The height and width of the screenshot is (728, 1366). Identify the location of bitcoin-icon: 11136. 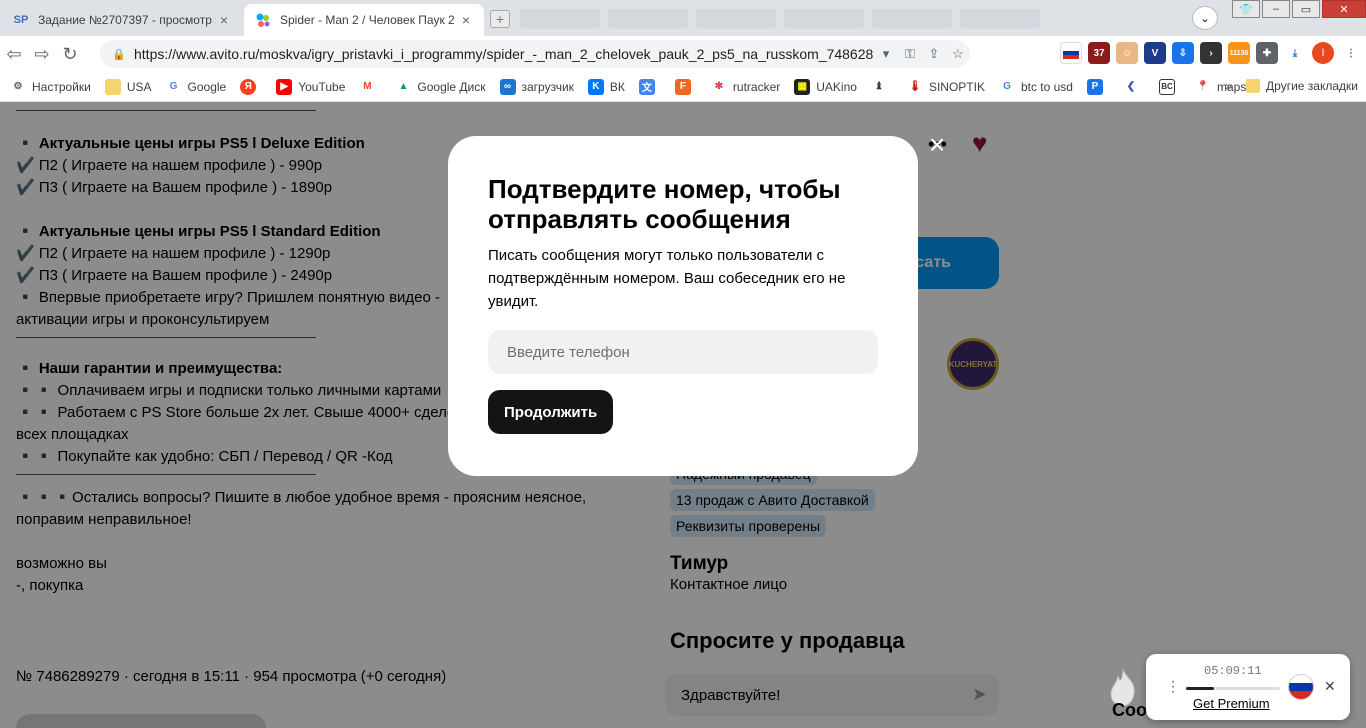
(1239, 53).